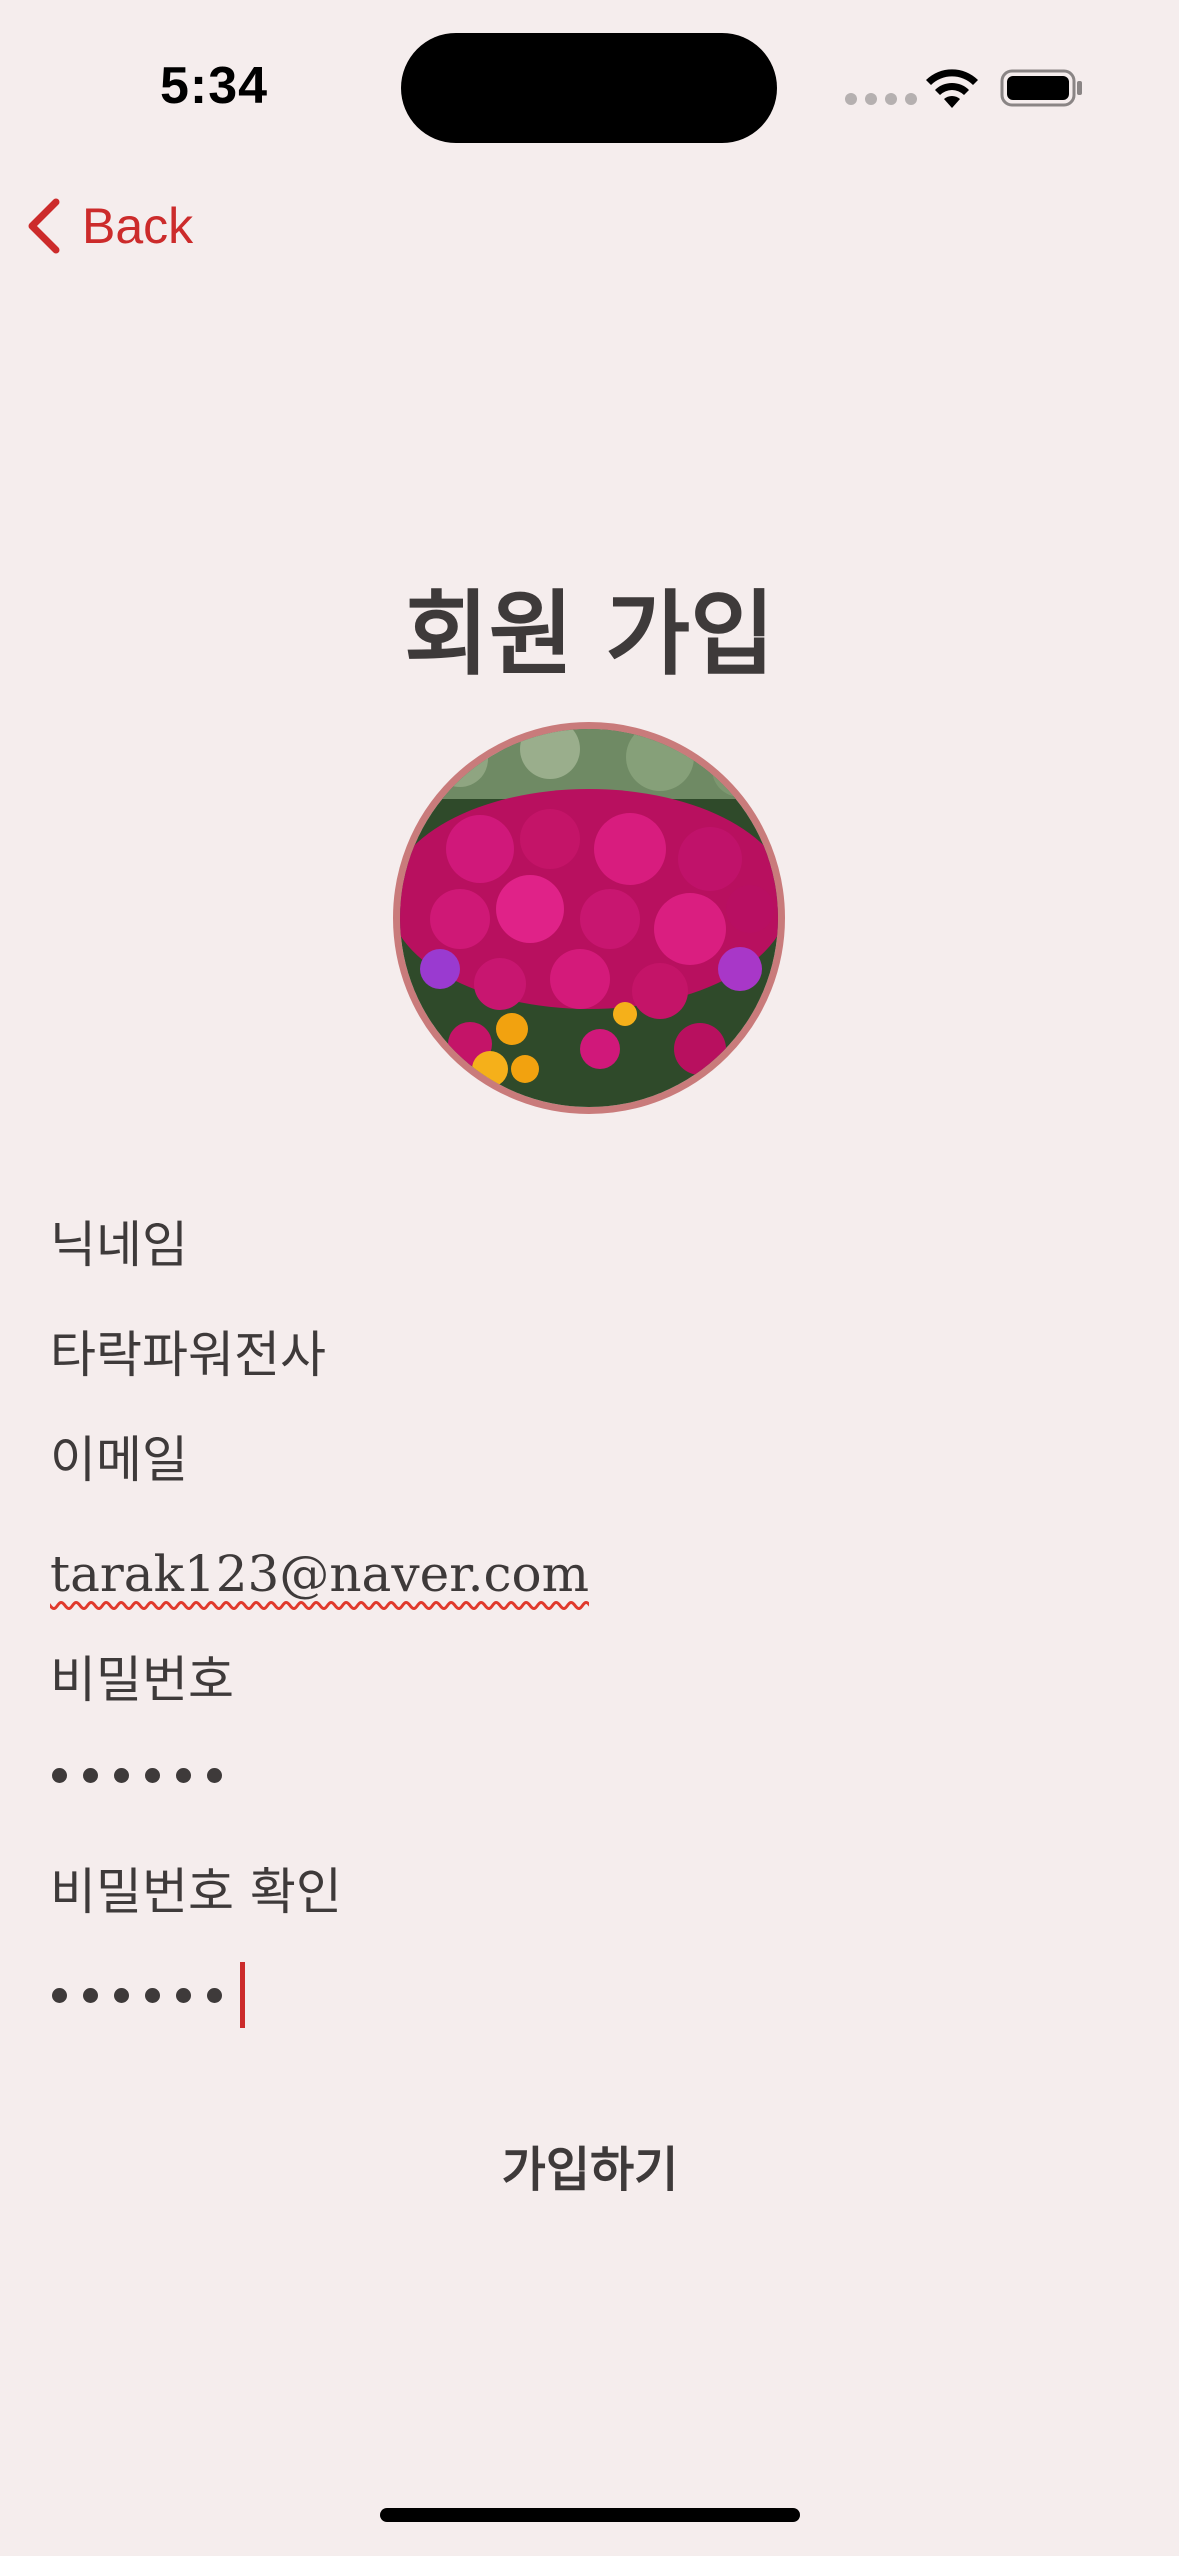  I want to click on back-button: Back, so click(108, 226).